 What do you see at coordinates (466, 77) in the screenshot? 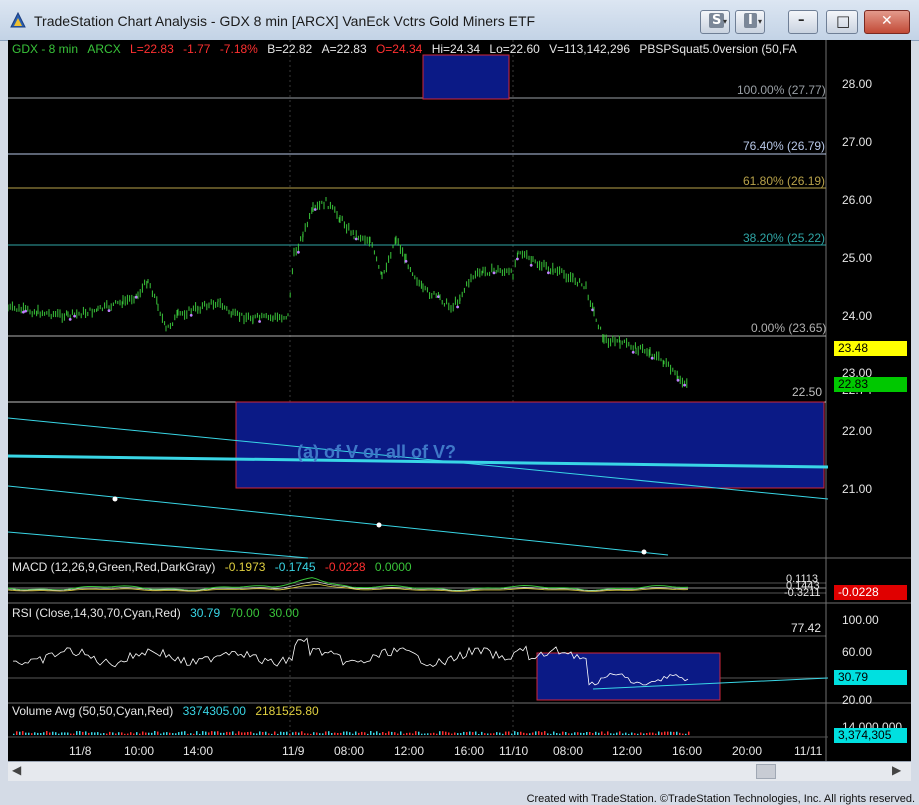
I see `target-box-upper` at bounding box center [466, 77].